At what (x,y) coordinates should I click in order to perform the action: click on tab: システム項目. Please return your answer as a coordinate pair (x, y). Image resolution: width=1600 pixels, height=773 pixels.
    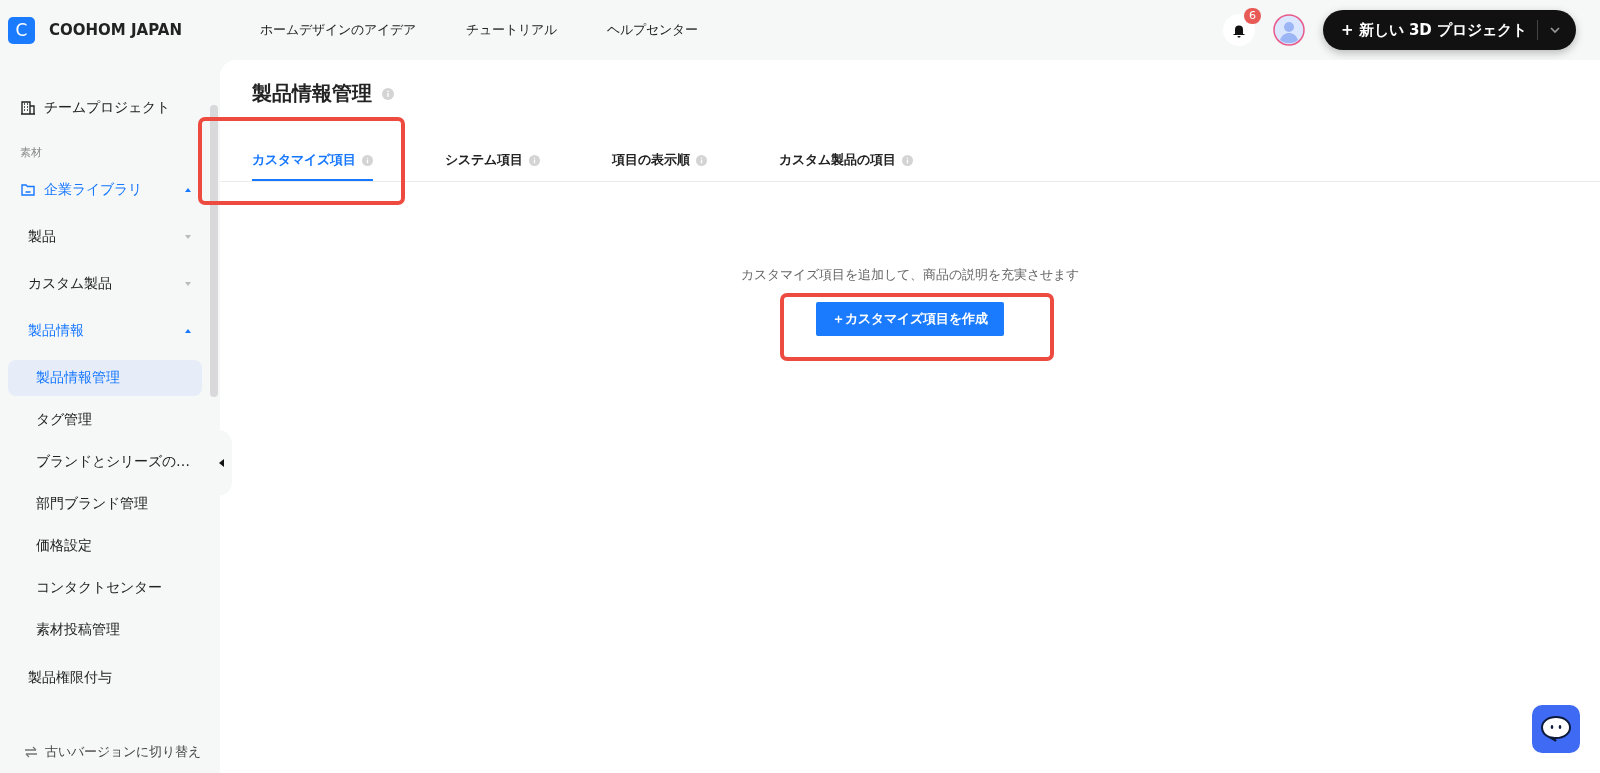
    Looking at the image, I should click on (492, 162).